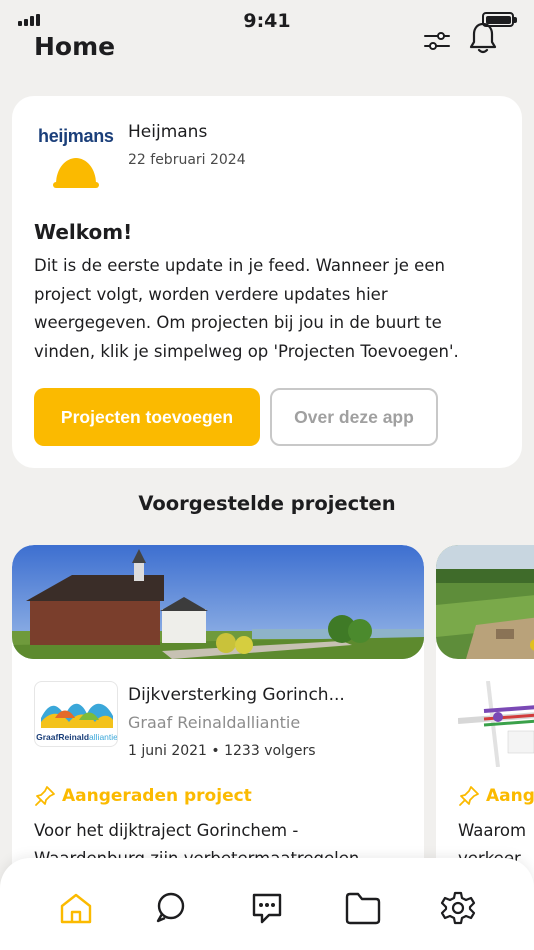  Describe the element at coordinates (75, 46) in the screenshot. I see `page-title: Home` at that location.